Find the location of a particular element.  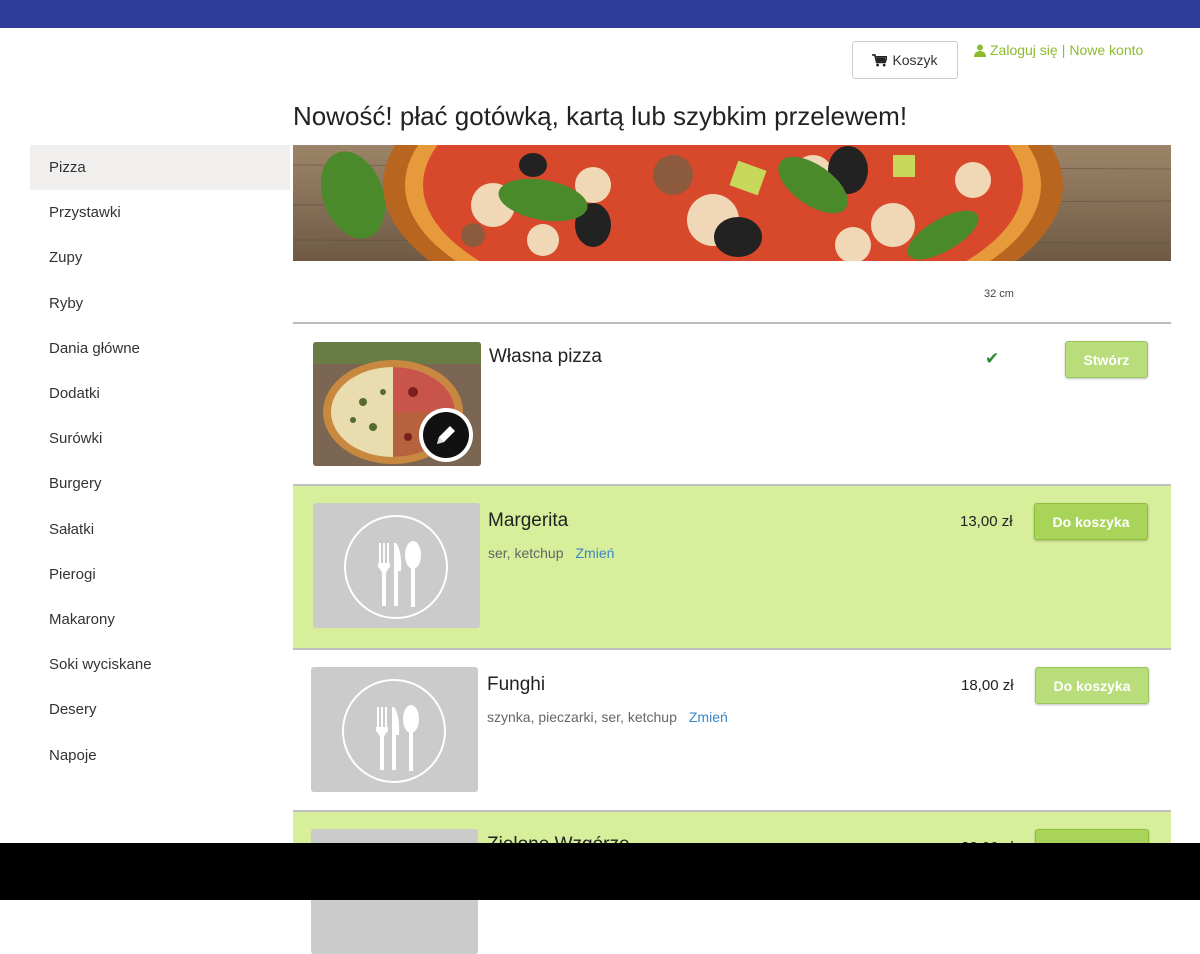

create-pizza-button: Stwórz is located at coordinates (1106, 359).